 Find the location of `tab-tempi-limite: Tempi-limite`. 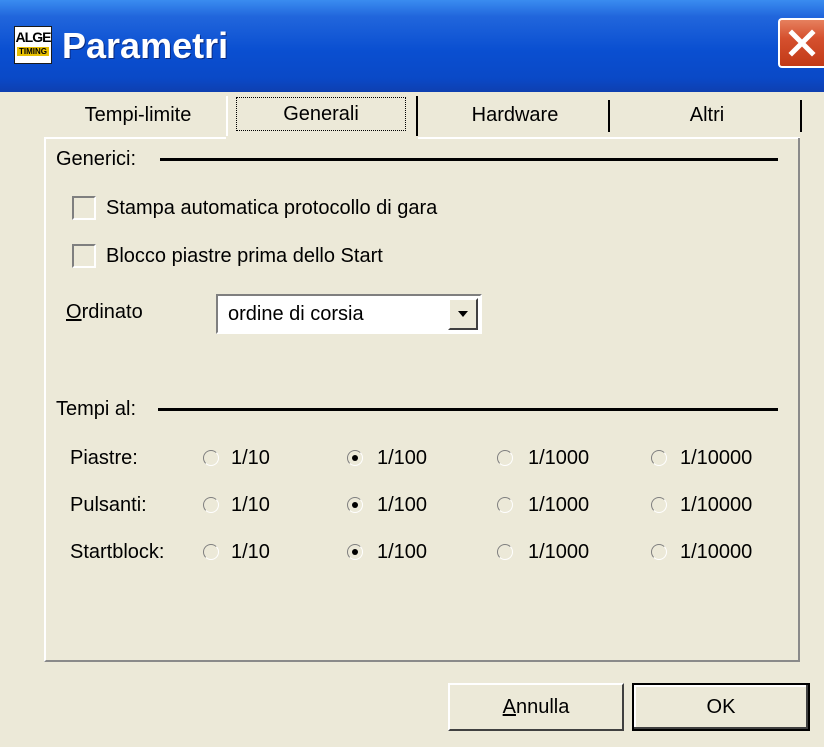

tab-tempi-limite: Tempi-limite is located at coordinates (138, 115).